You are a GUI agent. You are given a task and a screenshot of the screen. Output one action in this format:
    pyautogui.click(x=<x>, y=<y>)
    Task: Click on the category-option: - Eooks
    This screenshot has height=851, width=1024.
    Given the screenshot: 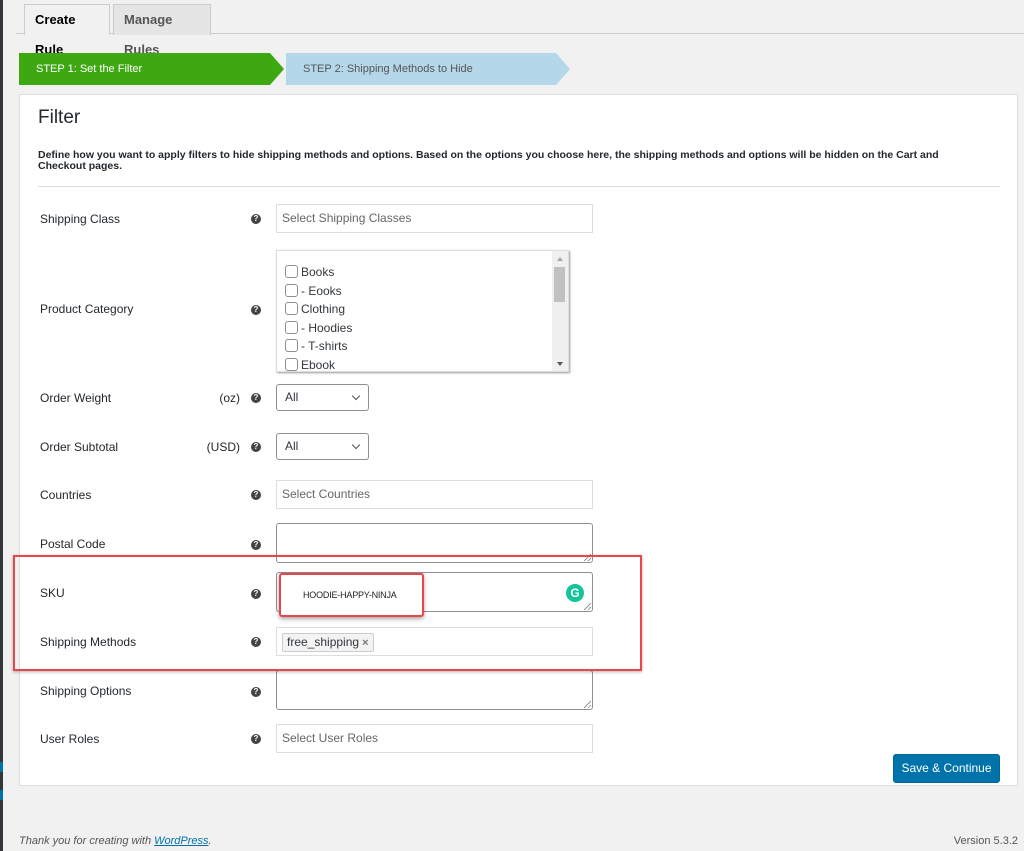 What is the action you would take?
    pyautogui.click(x=318, y=291)
    